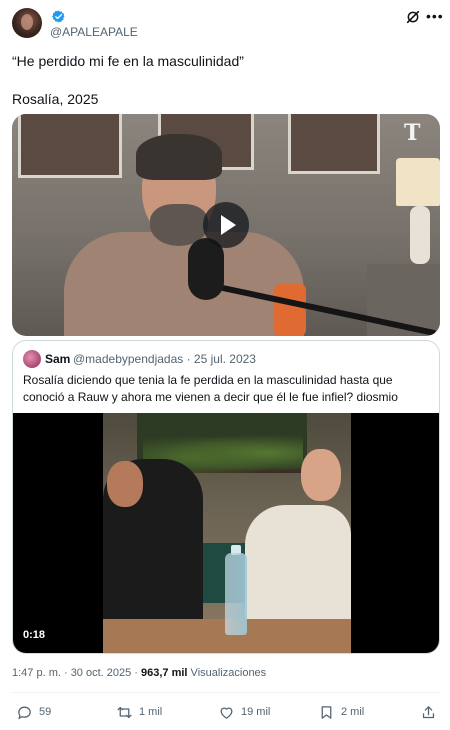  What do you see at coordinates (34, 635) in the screenshot?
I see `video-duration: 0:18` at bounding box center [34, 635].